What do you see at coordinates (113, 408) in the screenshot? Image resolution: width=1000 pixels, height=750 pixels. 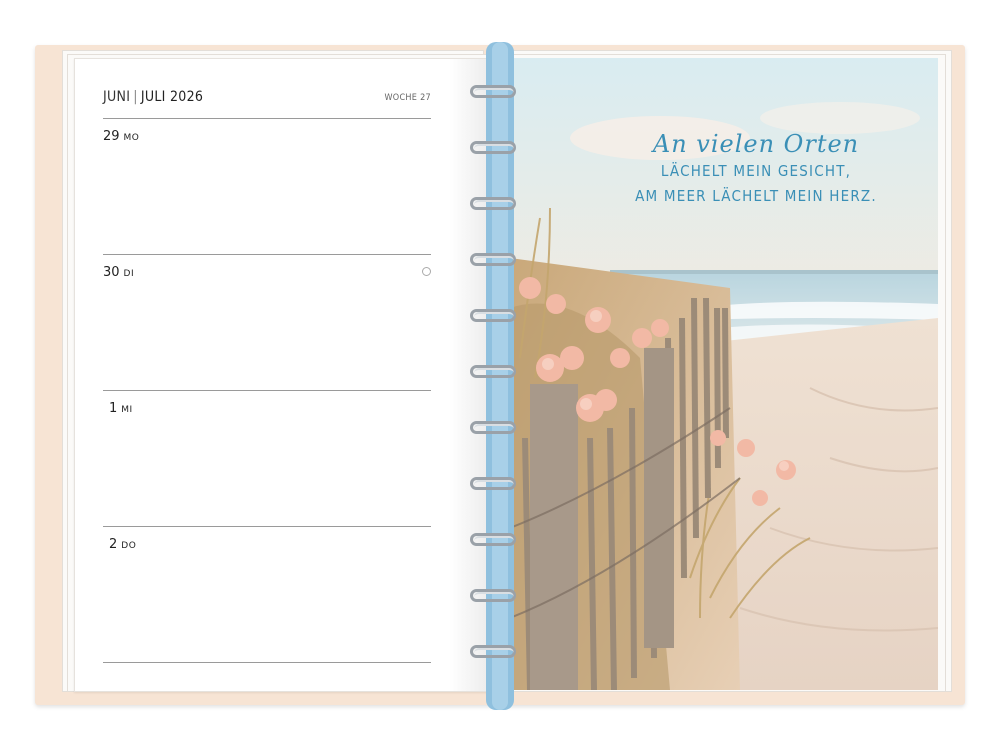 I see `day-number: 1` at bounding box center [113, 408].